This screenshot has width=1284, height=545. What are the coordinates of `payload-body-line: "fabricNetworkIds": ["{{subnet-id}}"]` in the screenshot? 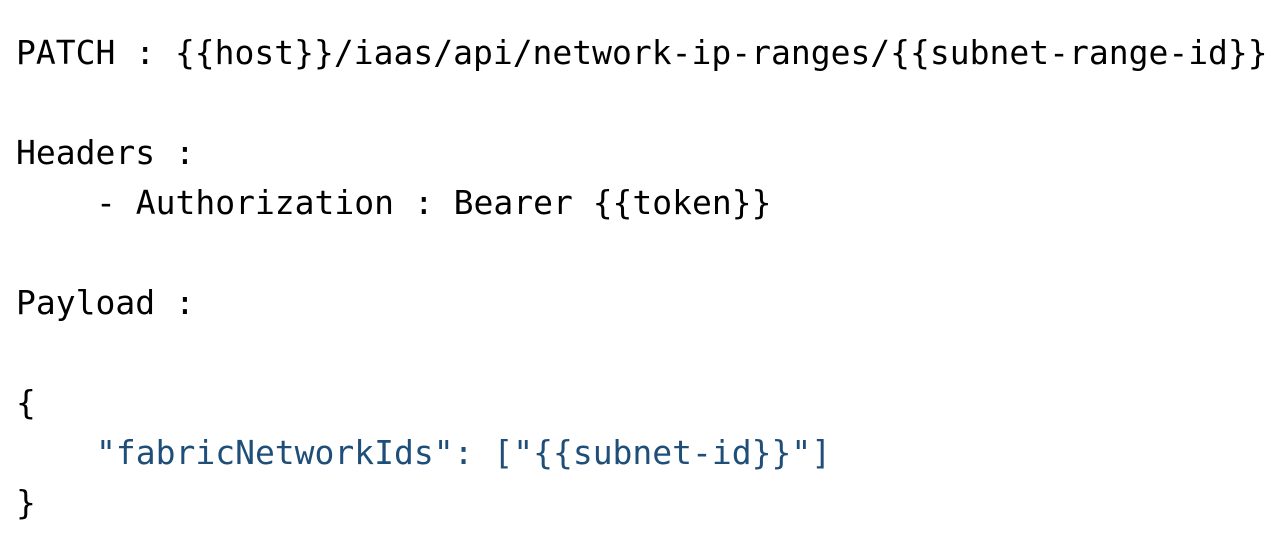 It's located at (464, 452).